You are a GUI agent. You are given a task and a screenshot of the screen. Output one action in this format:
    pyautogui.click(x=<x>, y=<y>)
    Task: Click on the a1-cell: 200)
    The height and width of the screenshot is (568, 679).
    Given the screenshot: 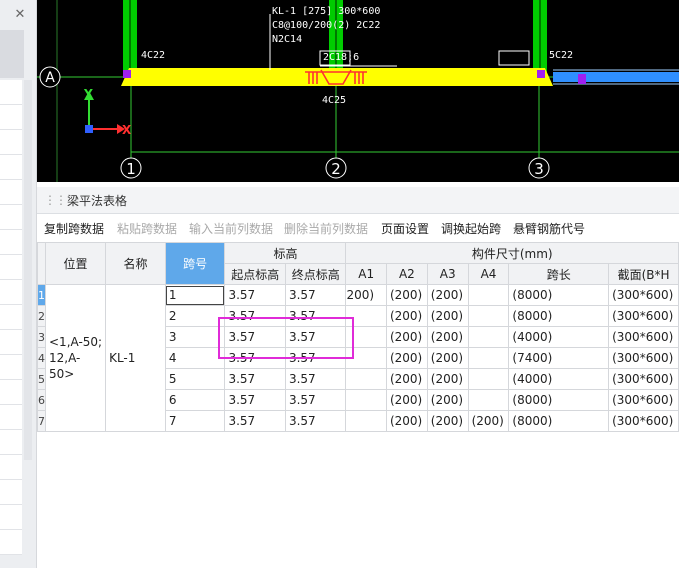 What is the action you would take?
    pyautogui.click(x=366, y=295)
    